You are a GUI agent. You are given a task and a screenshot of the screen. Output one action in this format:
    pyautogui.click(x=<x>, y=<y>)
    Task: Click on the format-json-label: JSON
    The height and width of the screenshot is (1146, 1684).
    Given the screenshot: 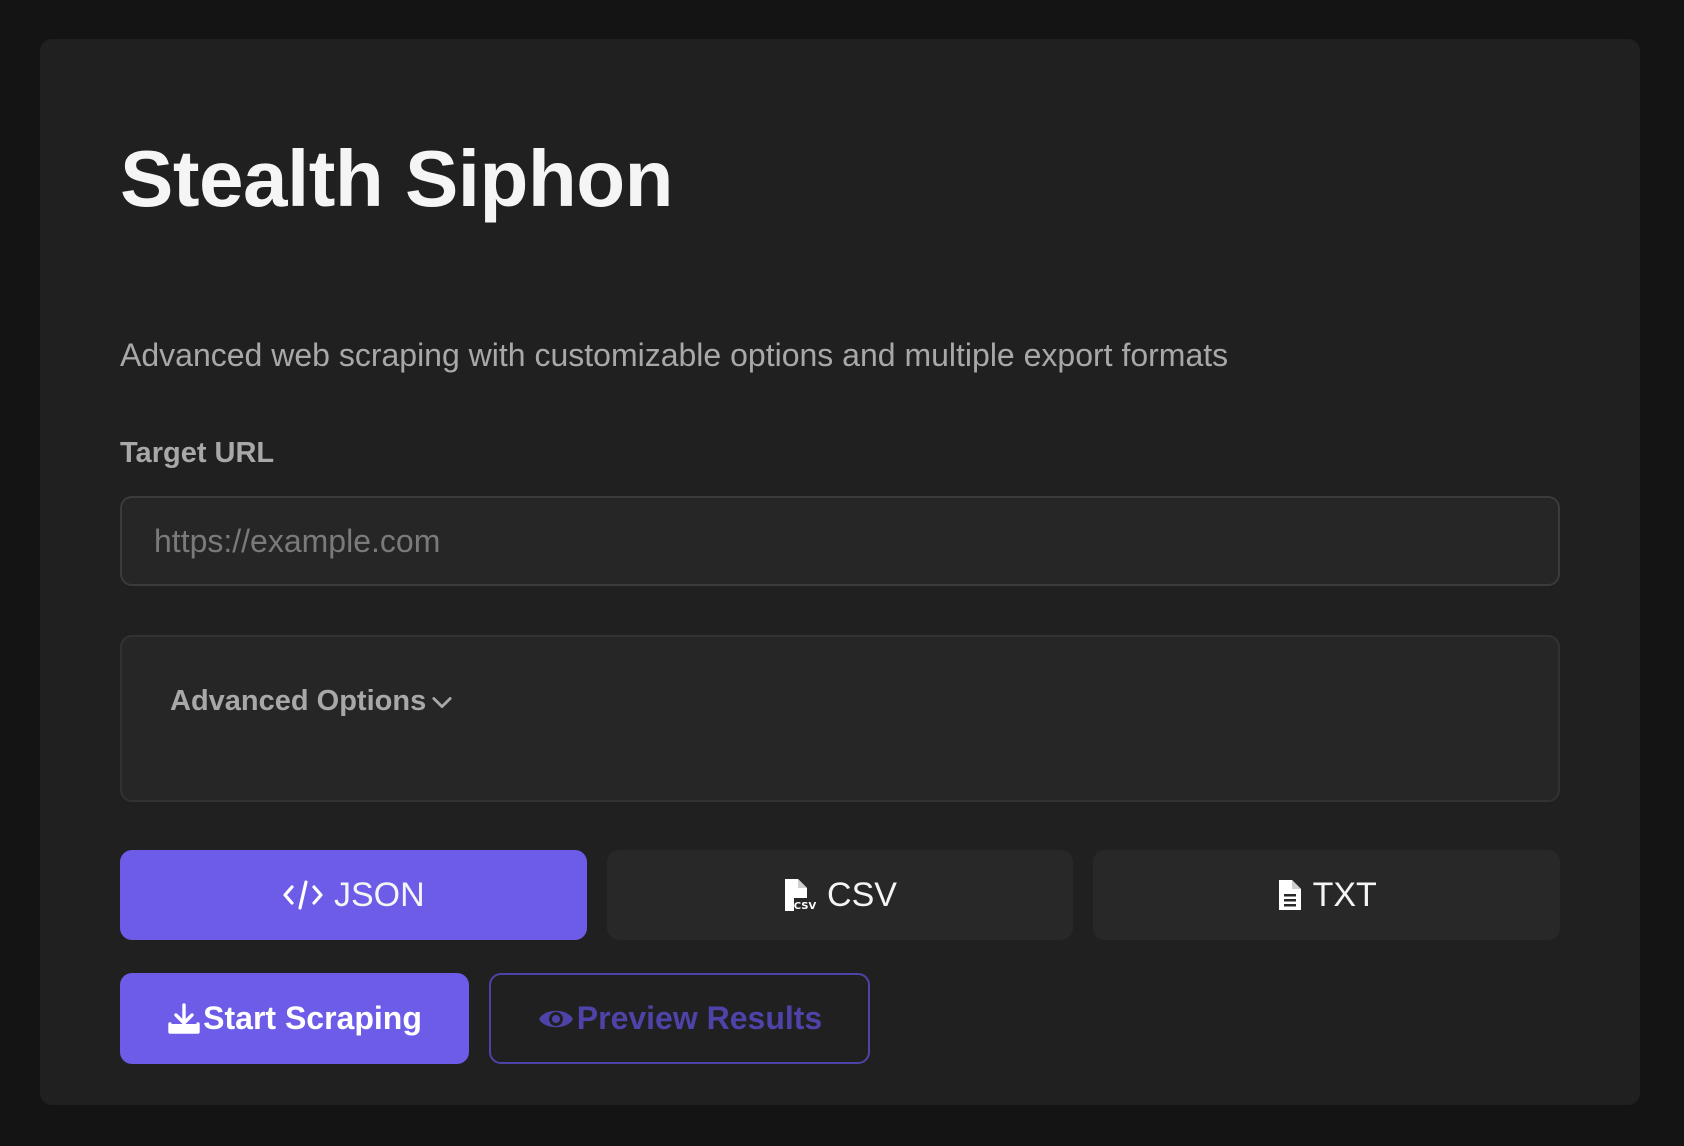 What is the action you would take?
    pyautogui.click(x=379, y=894)
    